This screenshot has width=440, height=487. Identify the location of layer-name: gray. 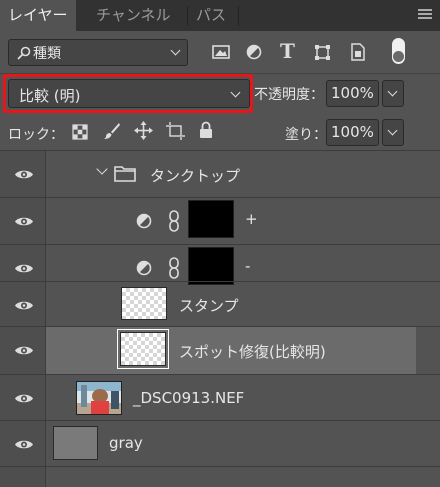
(126, 443).